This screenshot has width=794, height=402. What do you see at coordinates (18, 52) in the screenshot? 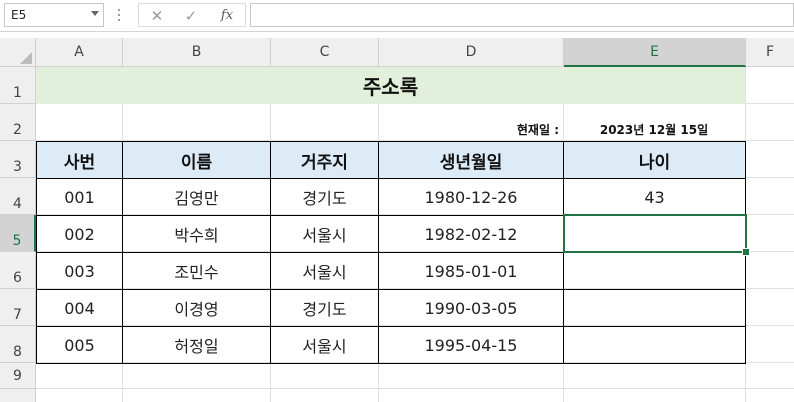
I see `select-all-button` at bounding box center [18, 52].